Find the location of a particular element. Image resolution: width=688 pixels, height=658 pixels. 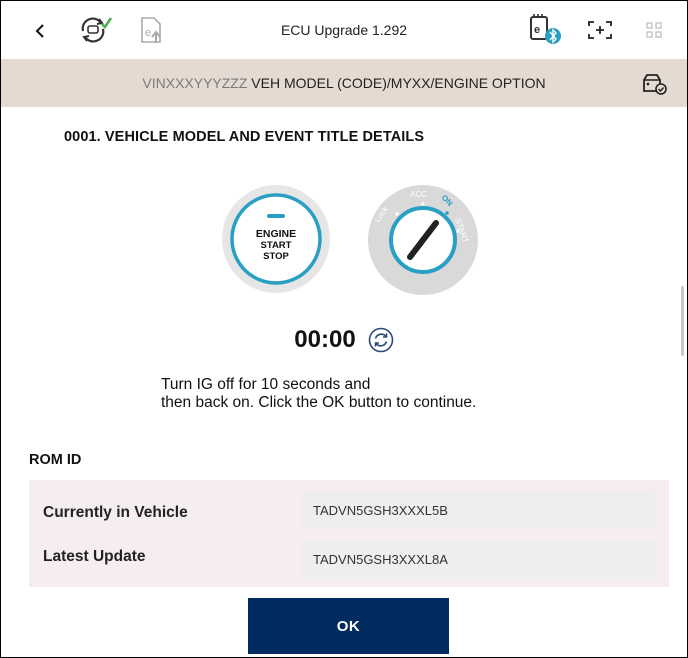

start-label: START is located at coordinates (276, 245).